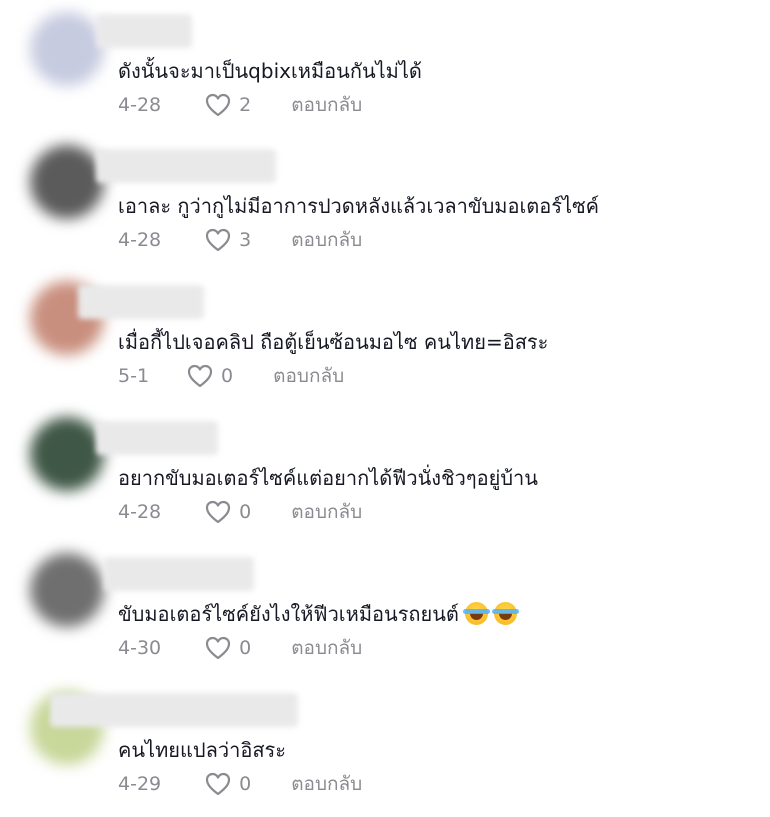  Describe the element at coordinates (245, 105) in the screenshot. I see `like-count: 2` at that location.